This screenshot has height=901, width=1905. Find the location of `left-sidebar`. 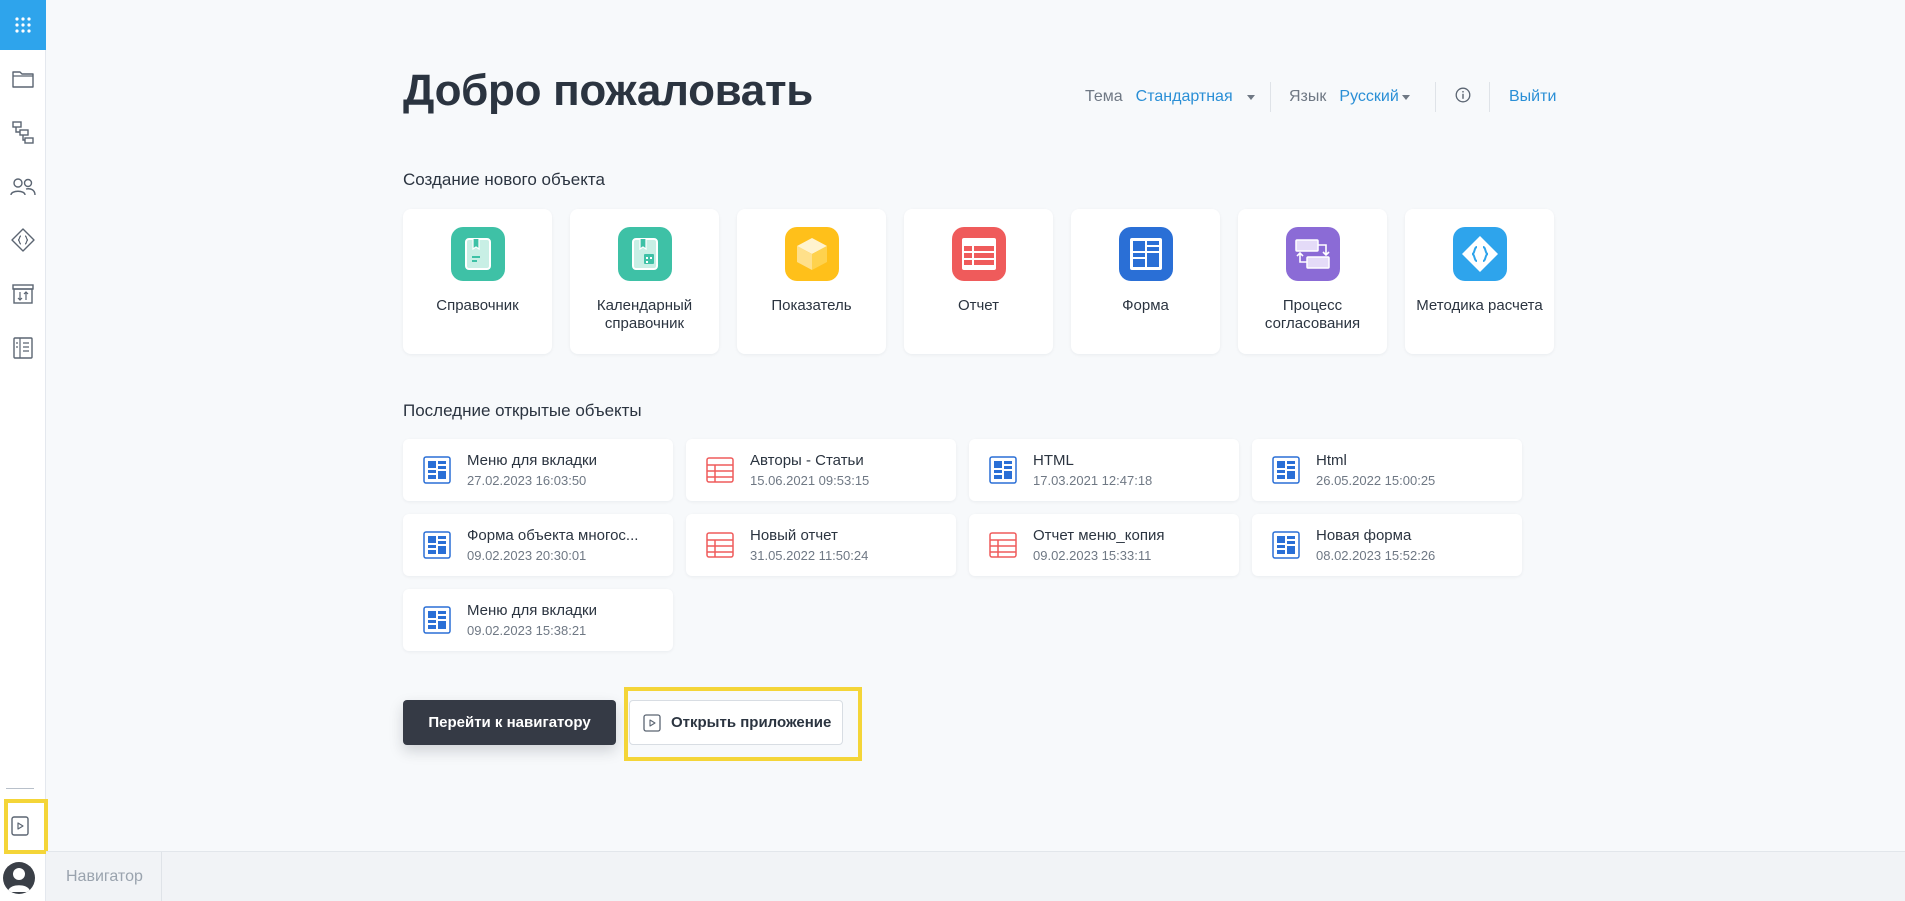

left-sidebar is located at coordinates (24, 450).